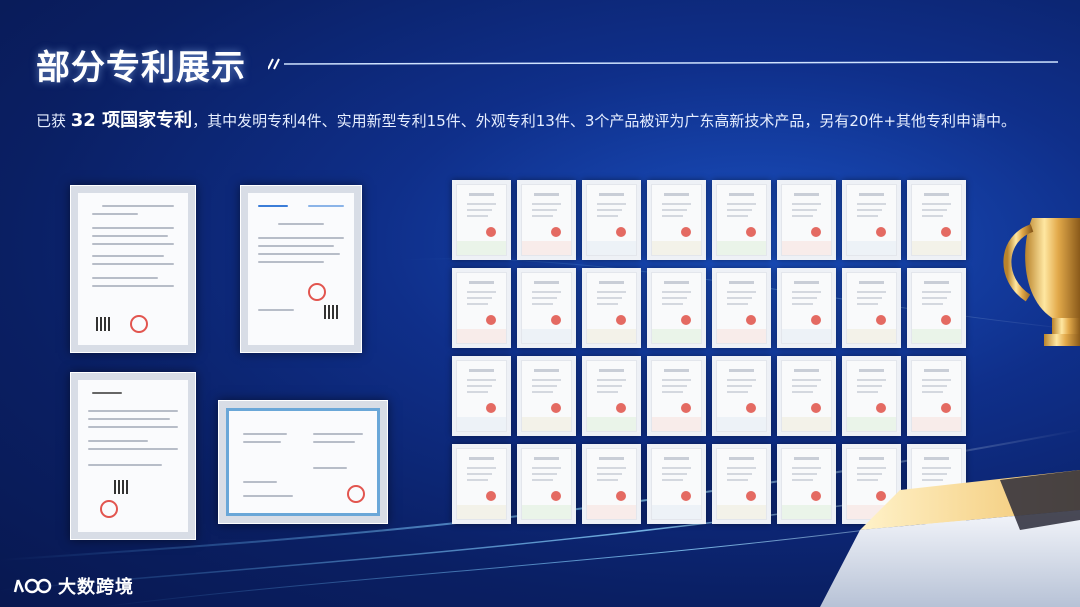 This screenshot has height=607, width=1080. Describe the element at coordinates (950, 538) in the screenshot. I see `podium-graphic` at that location.